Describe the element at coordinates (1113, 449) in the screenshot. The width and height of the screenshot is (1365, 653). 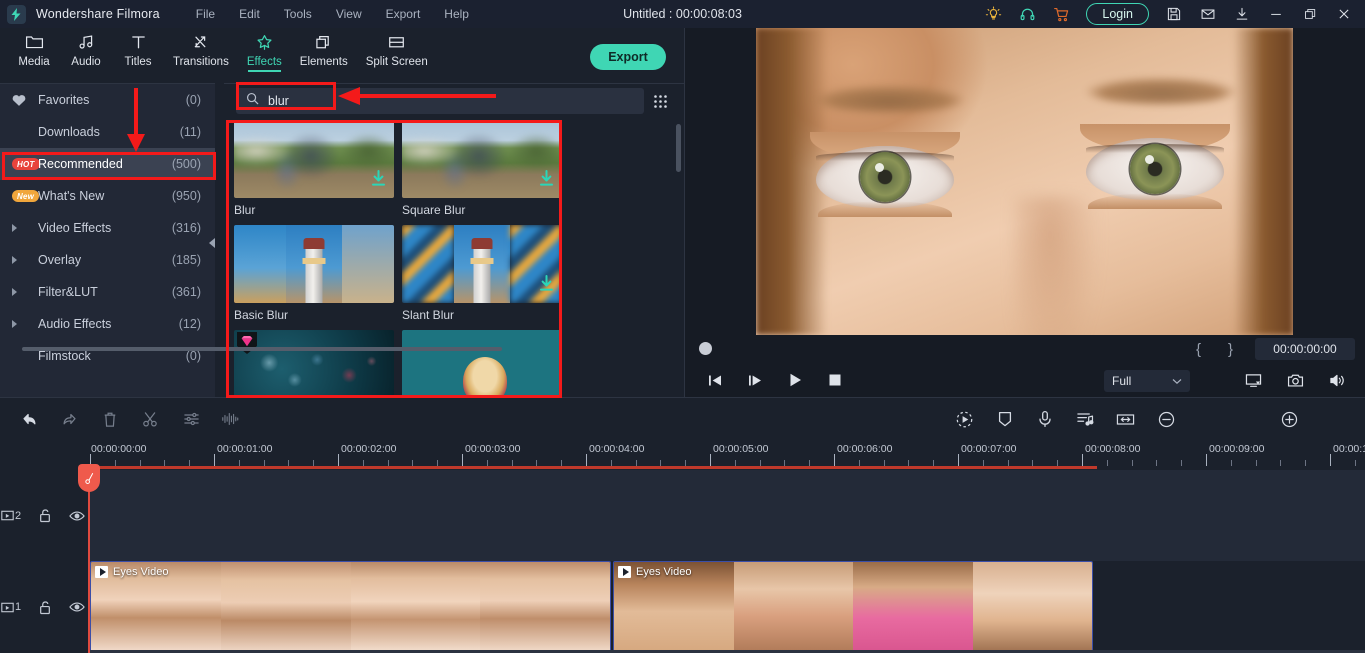
I see `ruler-label: 00:00:08:00` at that location.